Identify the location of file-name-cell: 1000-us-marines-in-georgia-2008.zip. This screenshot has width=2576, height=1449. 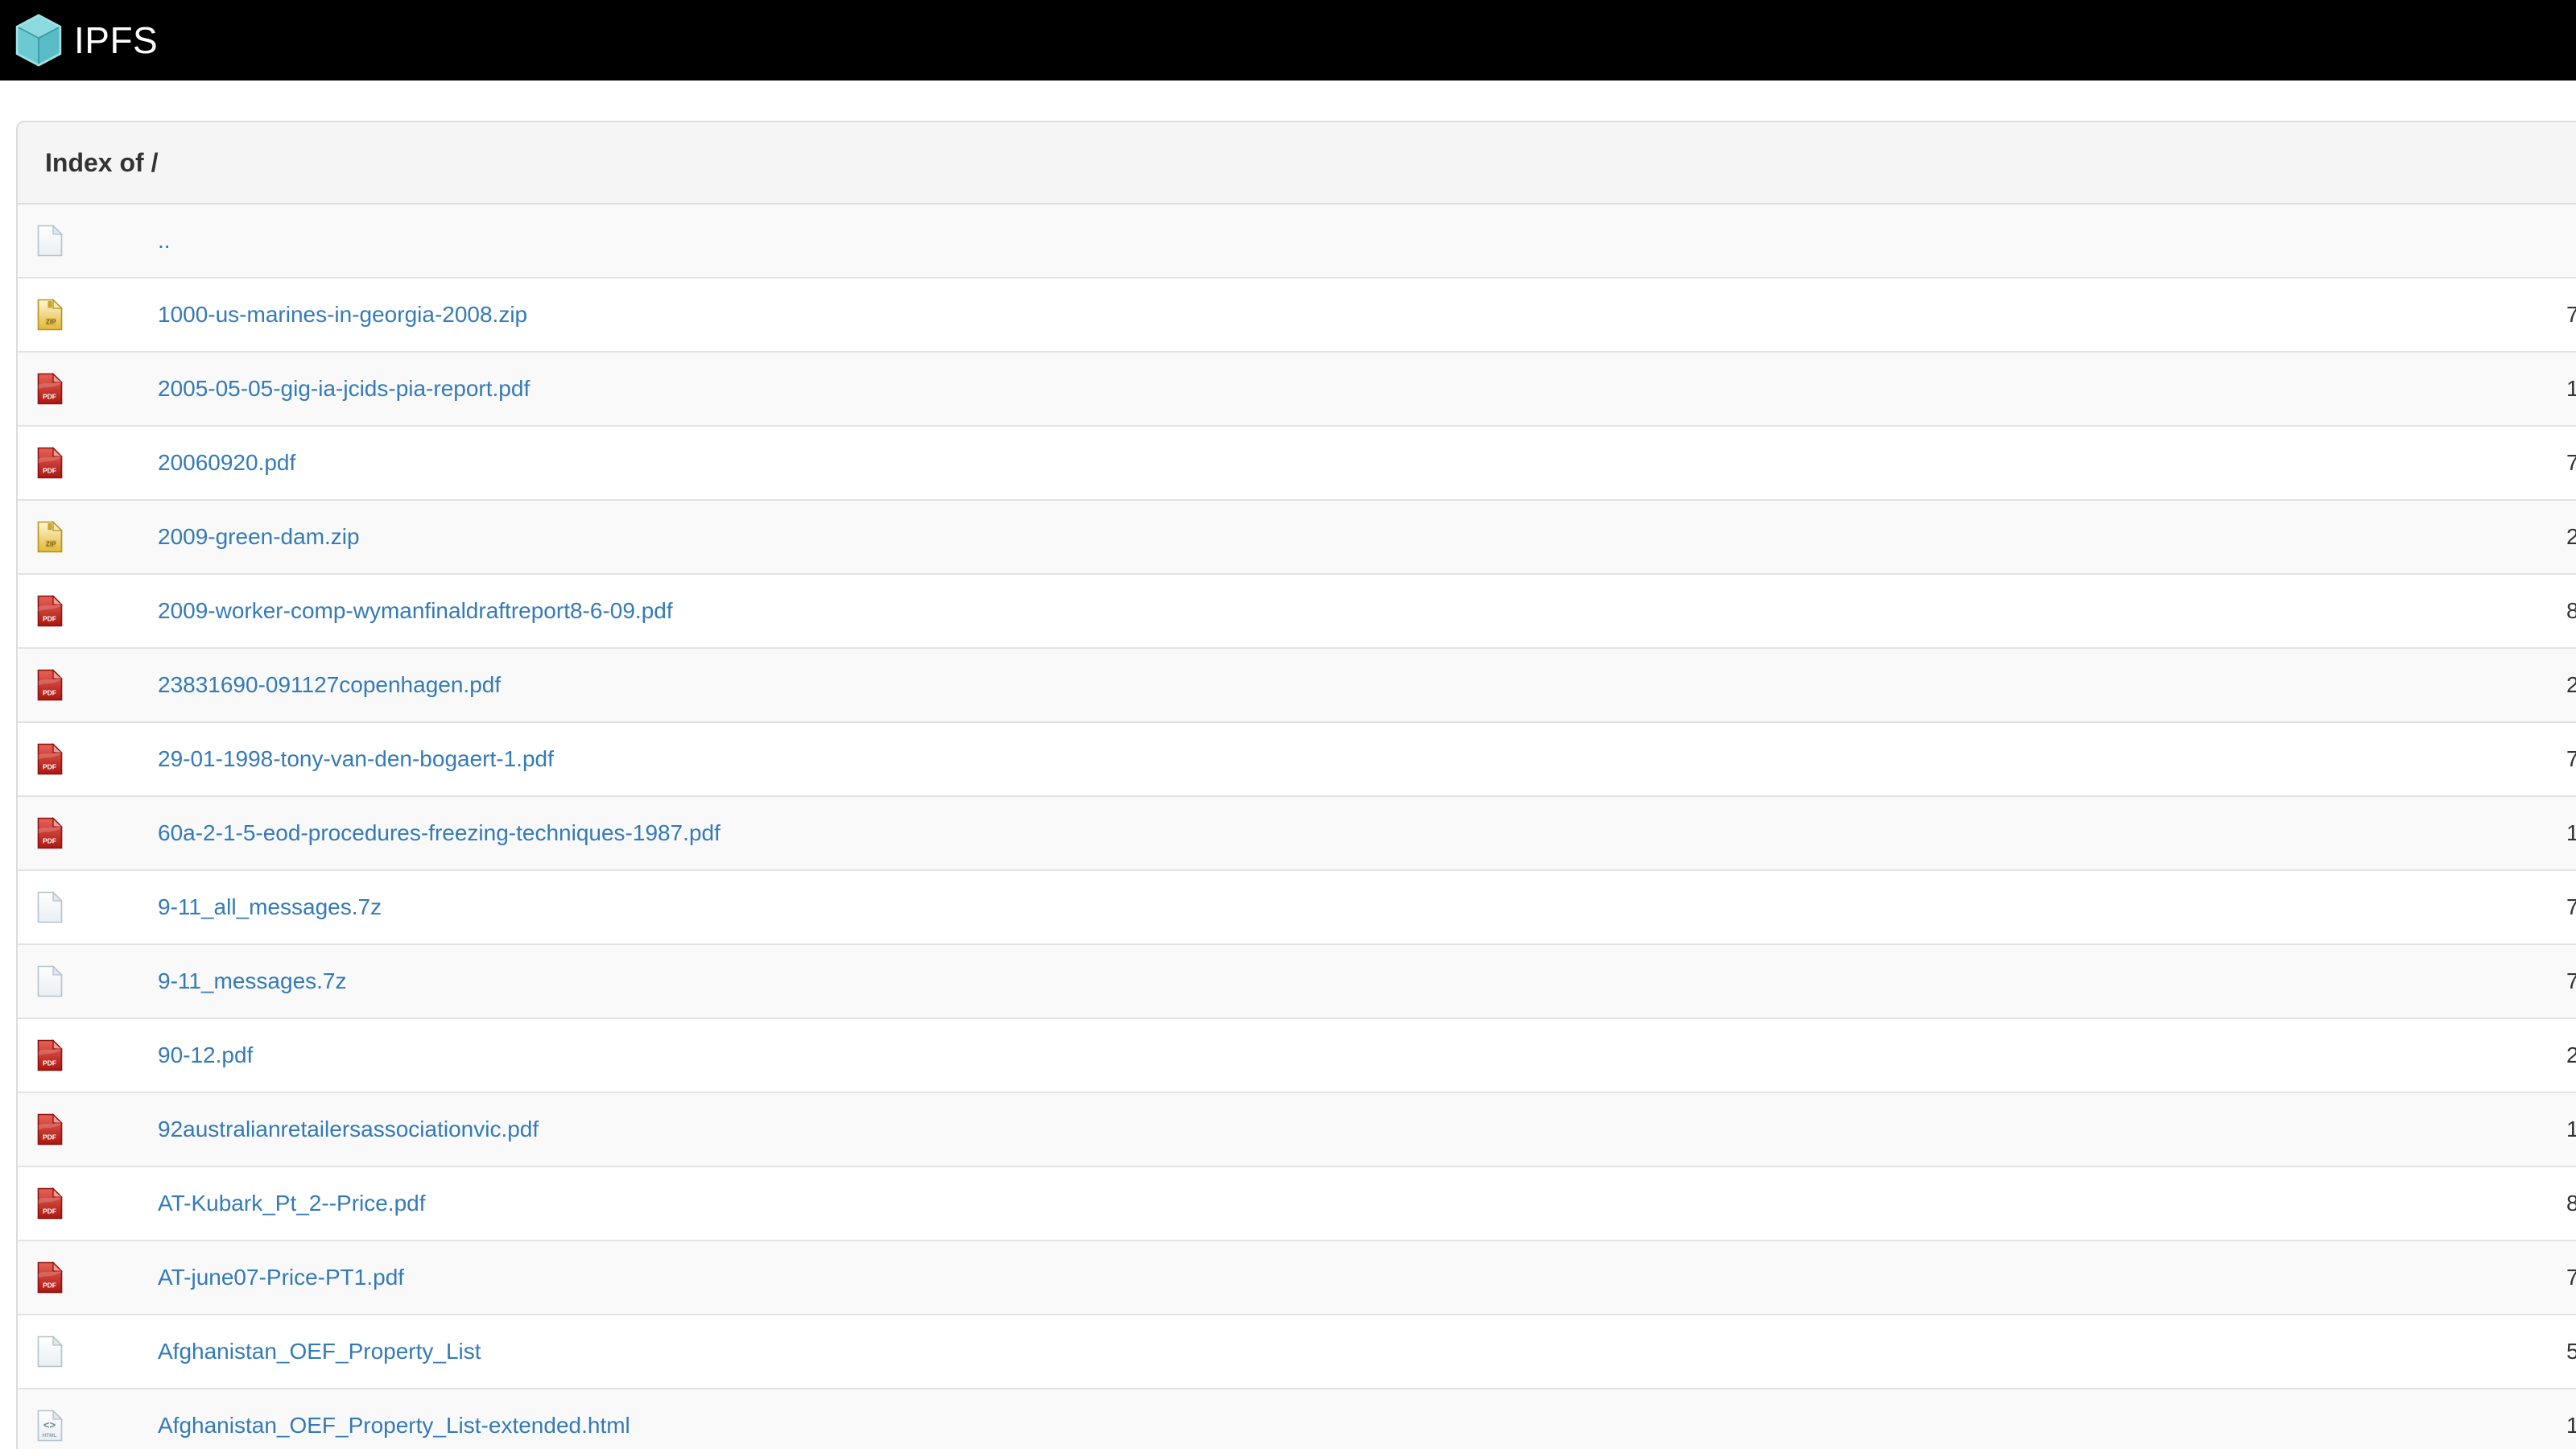
(1355, 315).